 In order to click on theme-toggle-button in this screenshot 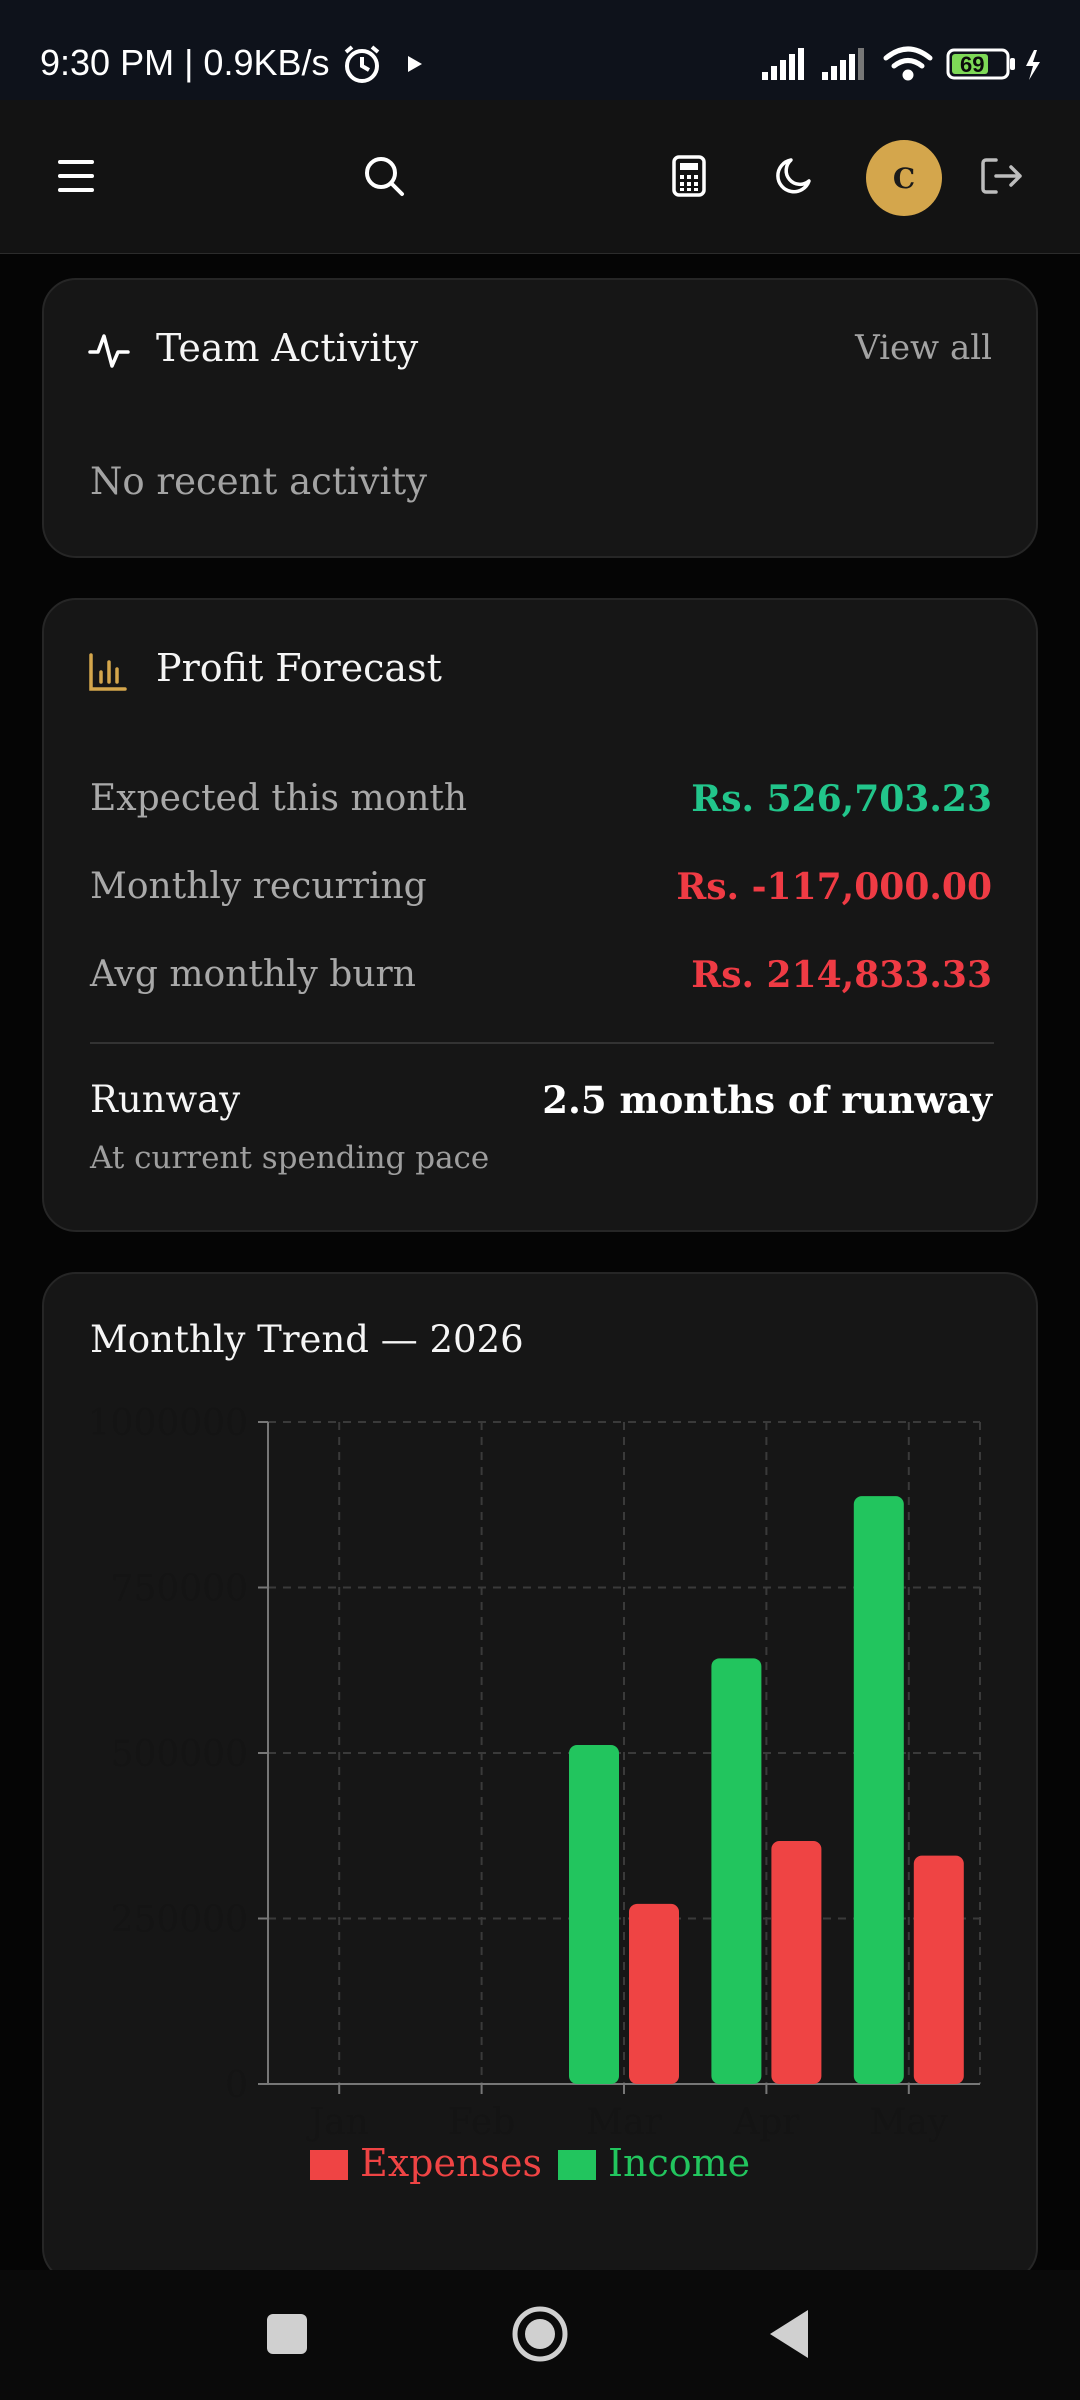, I will do `click(794, 176)`.